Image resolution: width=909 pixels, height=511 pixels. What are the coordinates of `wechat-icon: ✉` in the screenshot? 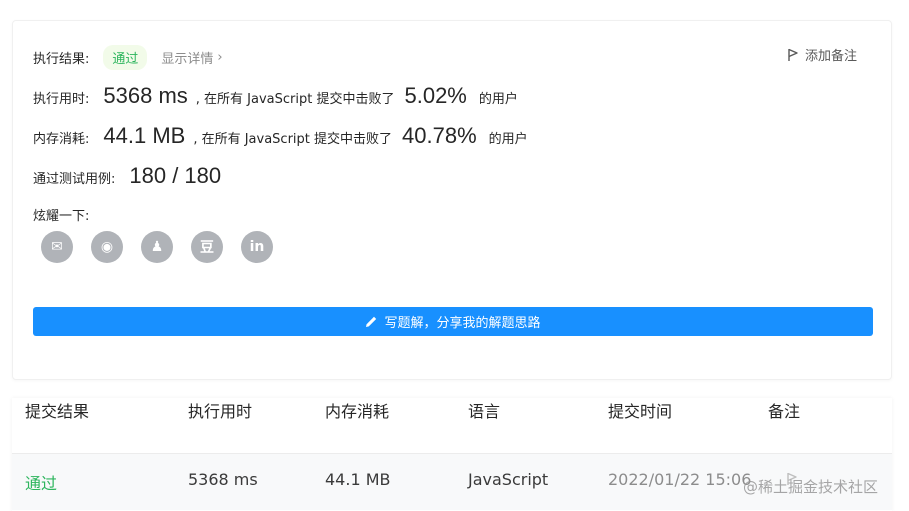 It's located at (57, 247).